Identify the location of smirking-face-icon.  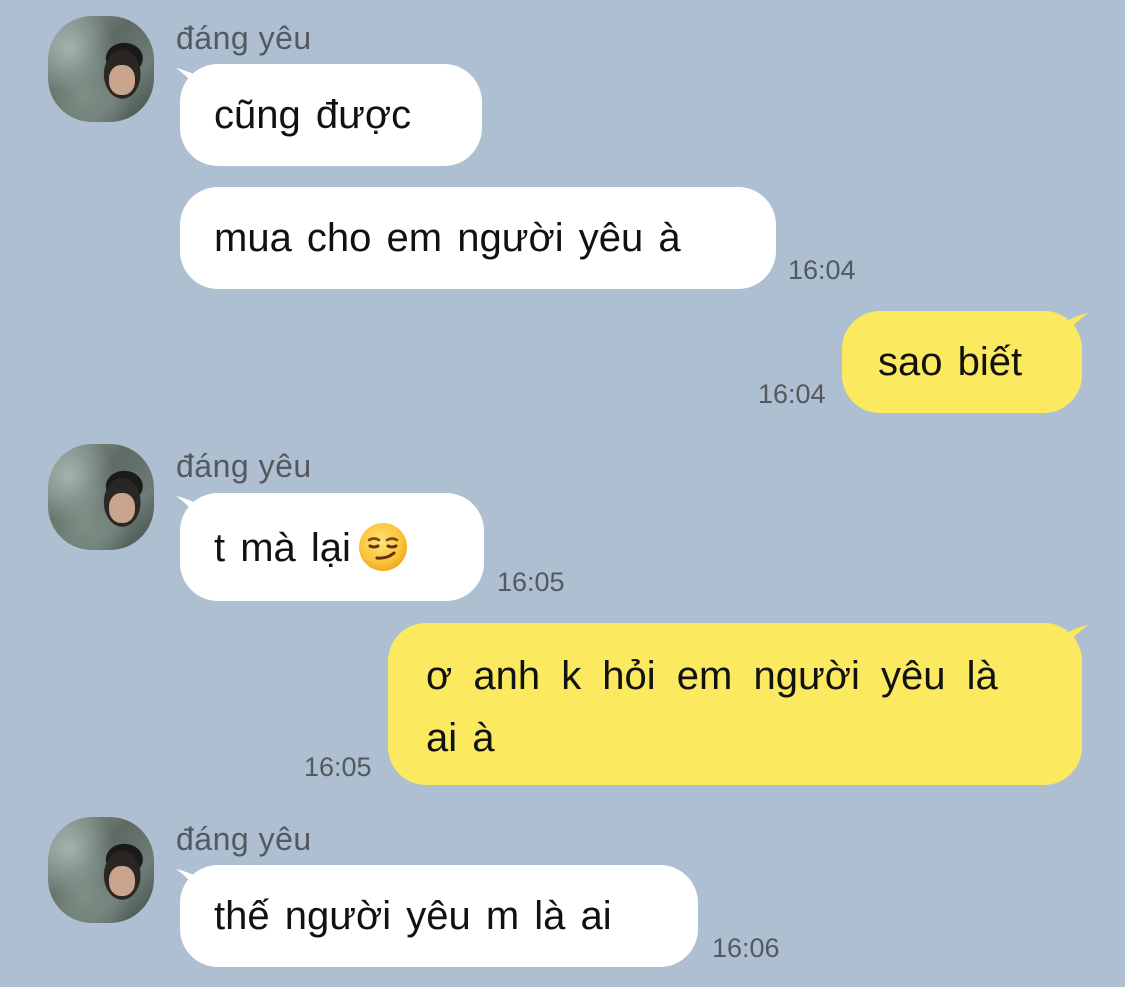
(382, 547).